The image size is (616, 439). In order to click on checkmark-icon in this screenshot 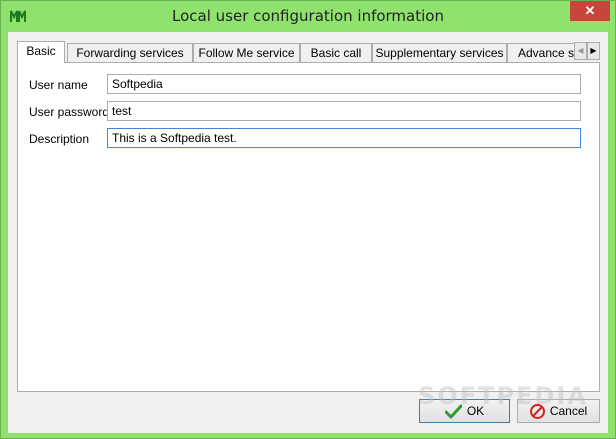, I will do `click(453, 411)`.